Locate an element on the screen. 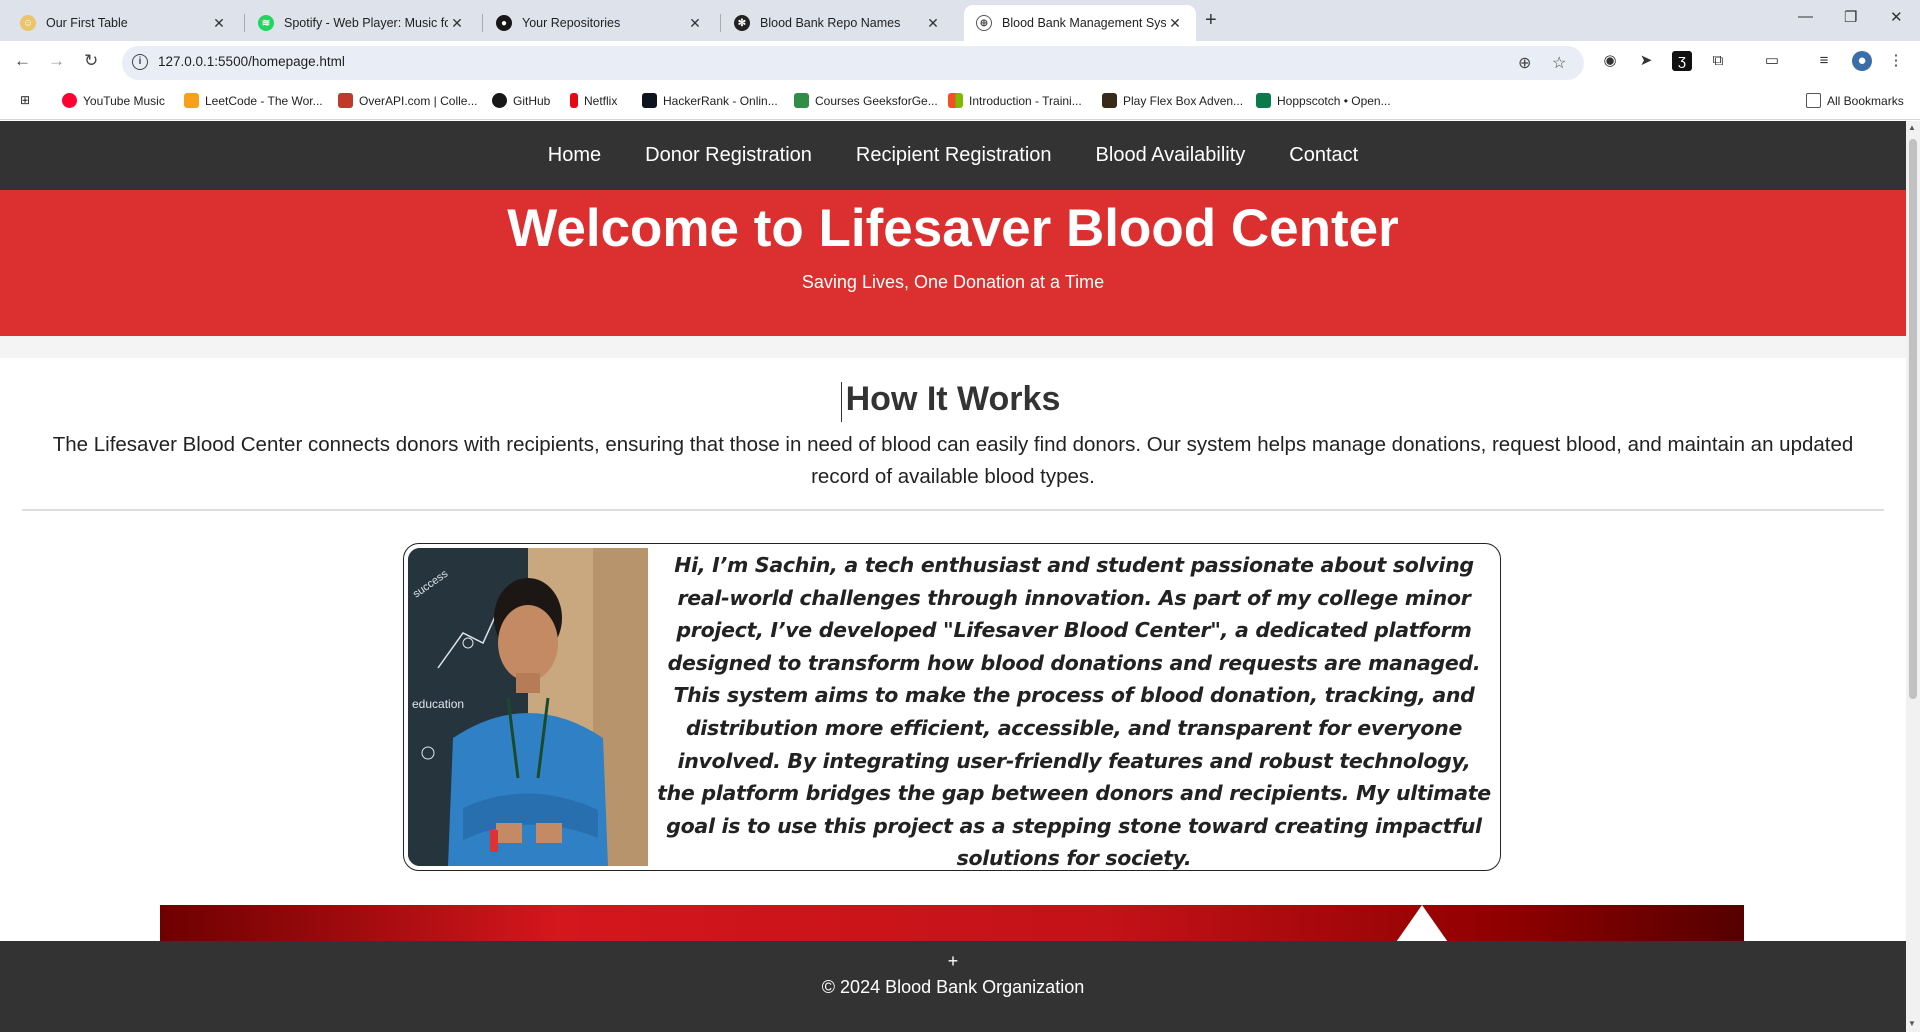 Image resolution: width=1920 pixels, height=1032 pixels. tab-title: Blood Bank Repo Names is located at coordinates (830, 23).